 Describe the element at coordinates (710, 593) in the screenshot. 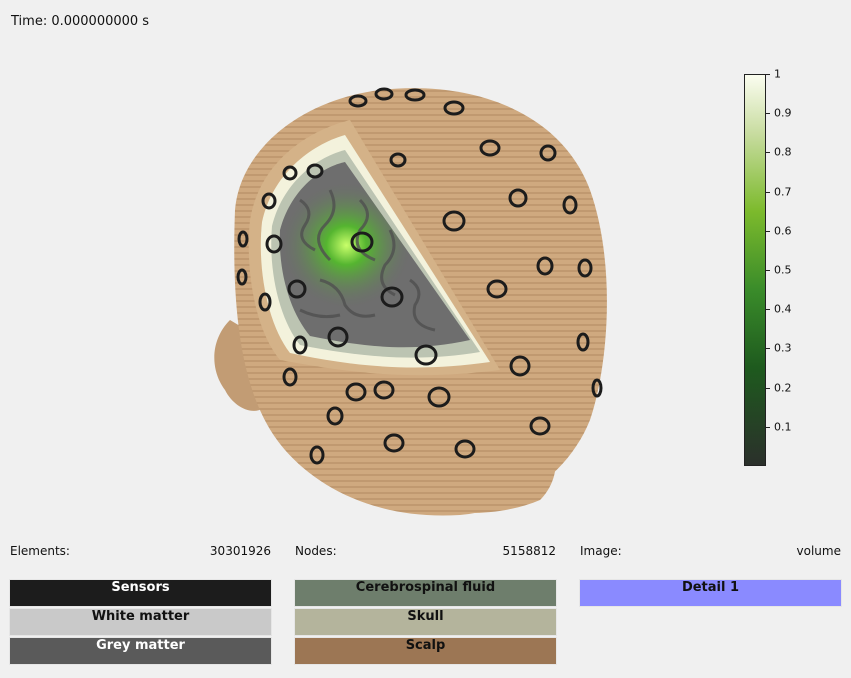

I see `detail-1-button: Detail 1` at that location.